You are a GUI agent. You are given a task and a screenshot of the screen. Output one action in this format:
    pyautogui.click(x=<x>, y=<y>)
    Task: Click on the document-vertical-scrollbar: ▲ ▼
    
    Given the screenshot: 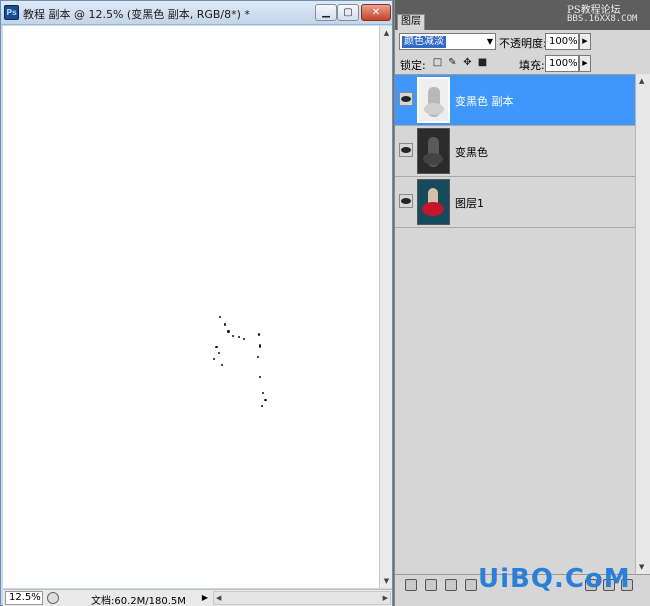 What is the action you would take?
    pyautogui.click(x=385, y=307)
    